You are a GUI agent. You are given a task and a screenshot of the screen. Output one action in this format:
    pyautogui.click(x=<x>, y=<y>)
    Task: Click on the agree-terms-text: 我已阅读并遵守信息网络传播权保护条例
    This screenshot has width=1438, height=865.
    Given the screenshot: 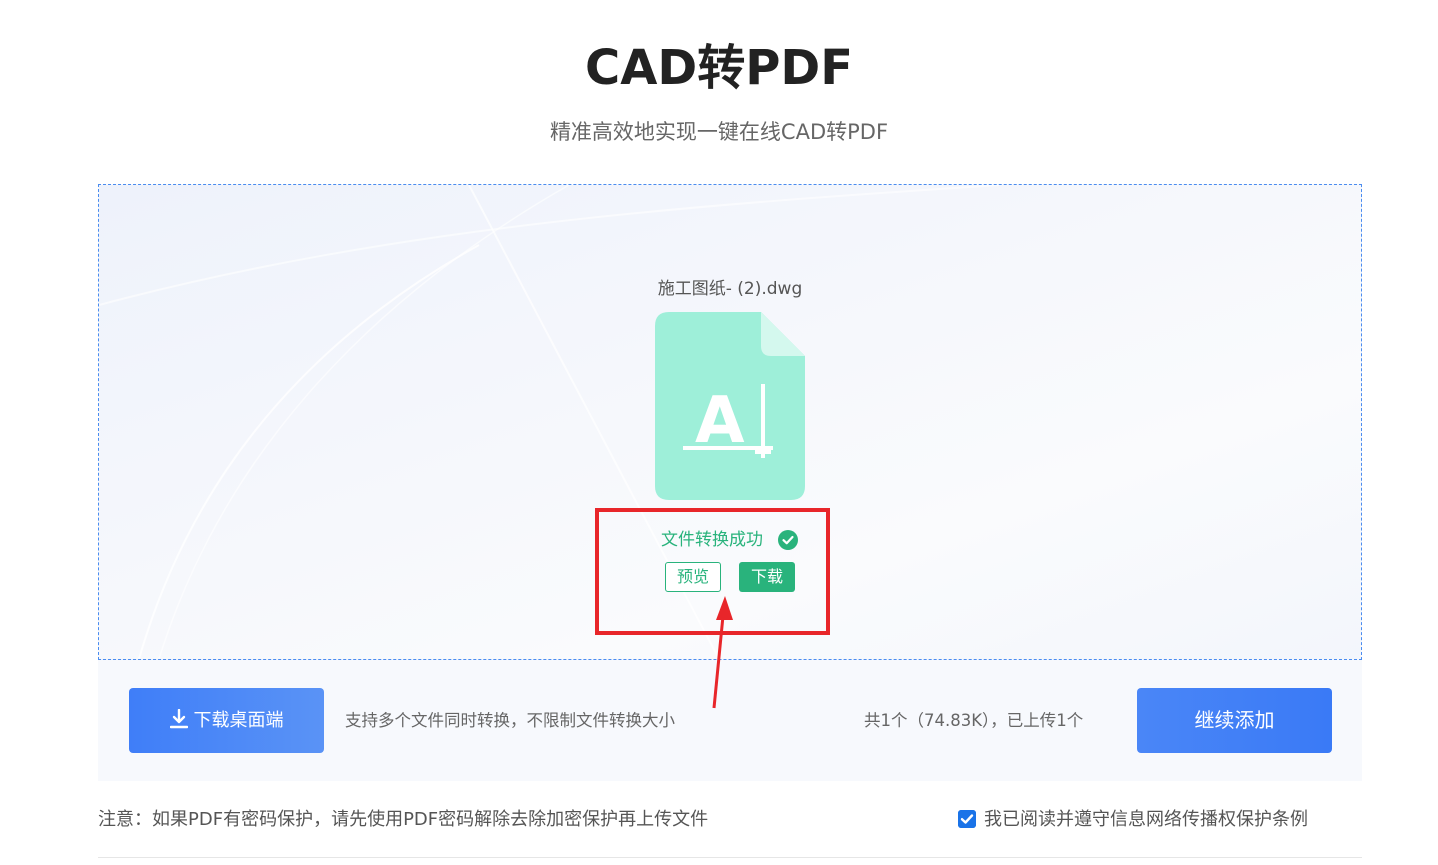 What is the action you would take?
    pyautogui.click(x=1146, y=820)
    